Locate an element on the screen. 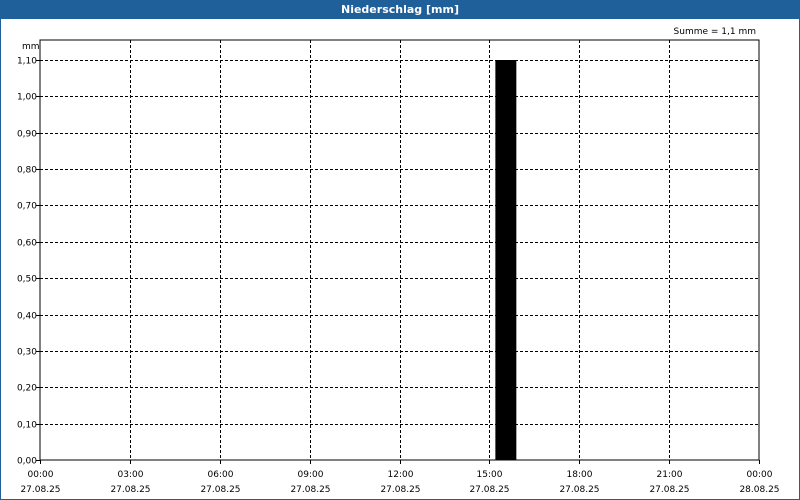 The width and height of the screenshot is (800, 500). sum-annotation: Summe = 1,1 mm is located at coordinates (715, 32).